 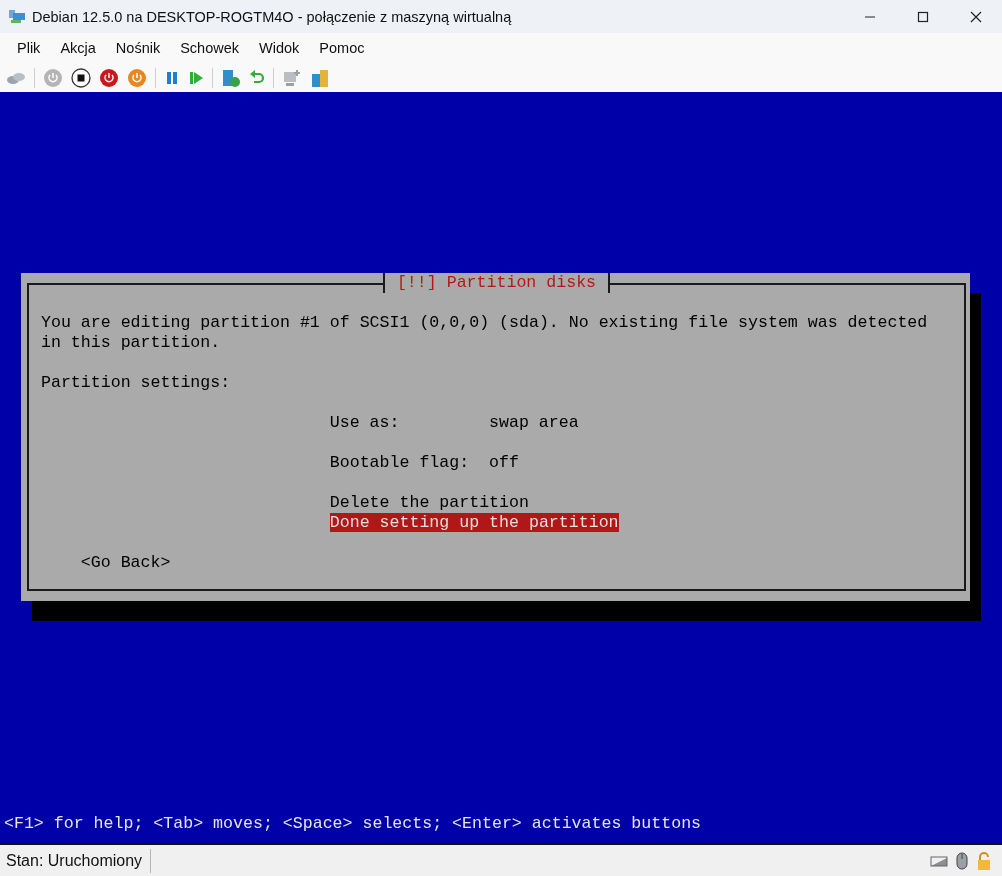 I want to click on menu-item: Pomoc, so click(x=341, y=48).